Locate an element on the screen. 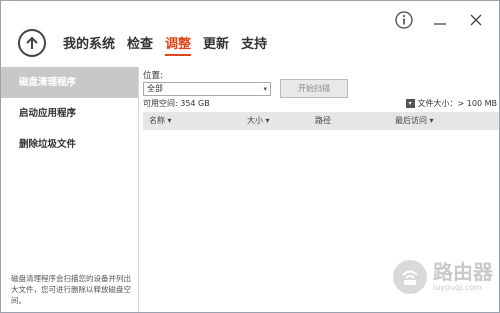 The image size is (500, 313). minimize-icon is located at coordinates (440, 24).